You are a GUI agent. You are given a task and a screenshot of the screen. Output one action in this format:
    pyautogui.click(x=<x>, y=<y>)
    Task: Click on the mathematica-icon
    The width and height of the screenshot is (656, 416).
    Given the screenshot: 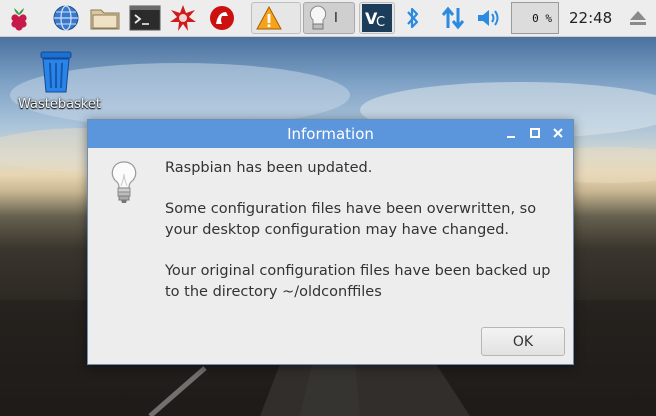 What is the action you would take?
    pyautogui.click(x=222, y=18)
    